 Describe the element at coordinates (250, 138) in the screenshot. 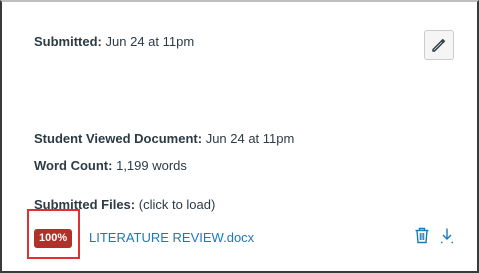

I see `viewed-value: Jun 24 at 11pm` at that location.